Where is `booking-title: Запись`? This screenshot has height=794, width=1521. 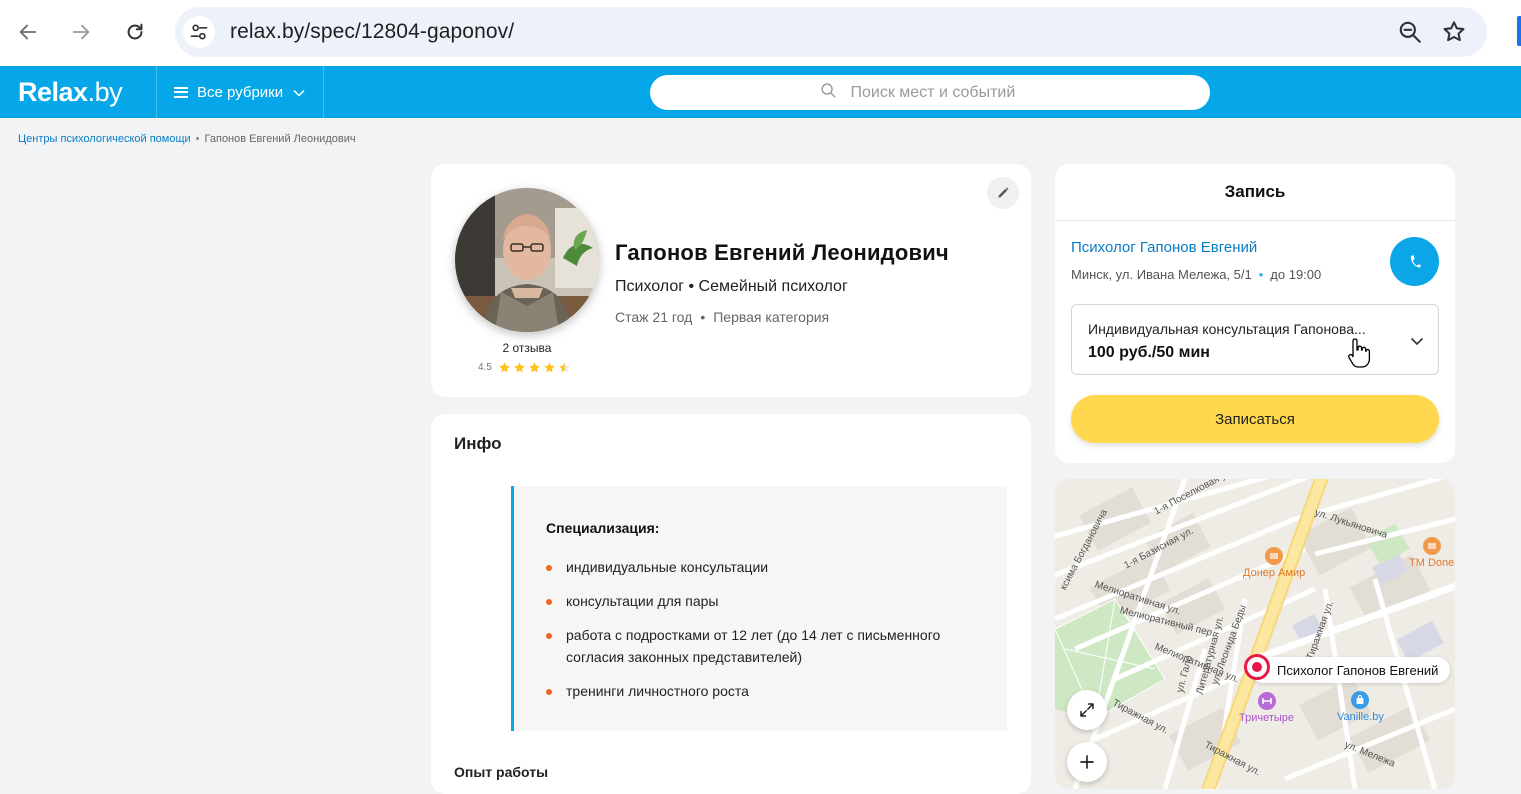 booking-title: Запись is located at coordinates (1255, 192).